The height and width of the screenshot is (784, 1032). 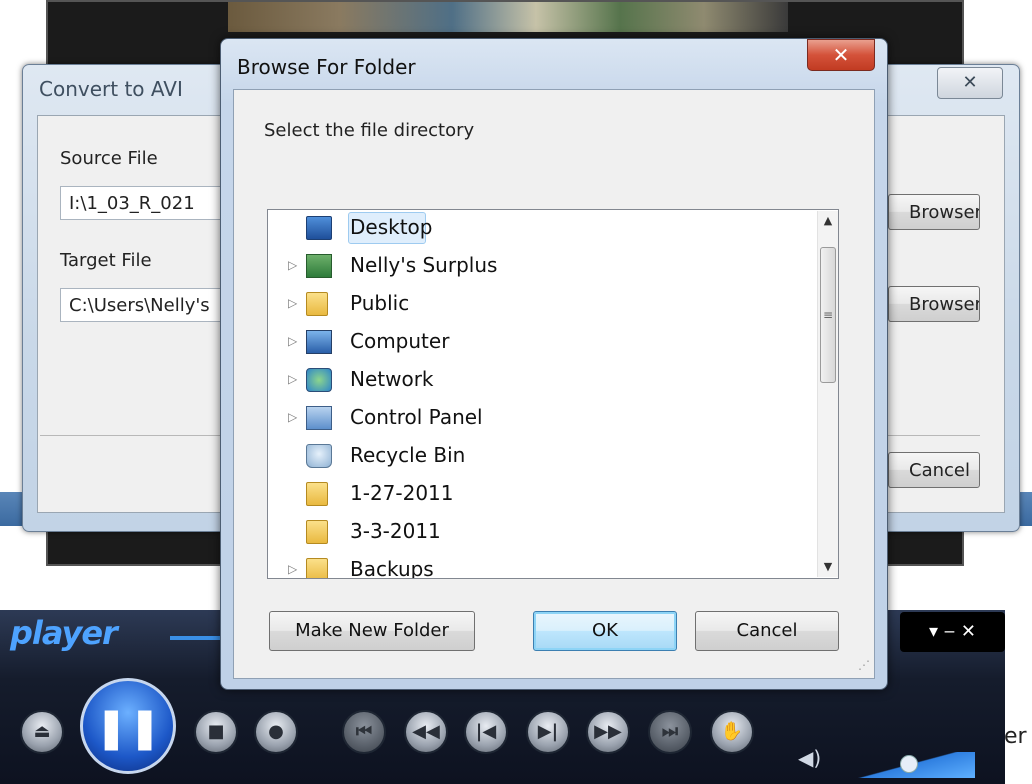 What do you see at coordinates (605, 631) in the screenshot?
I see `ok-button: OK` at bounding box center [605, 631].